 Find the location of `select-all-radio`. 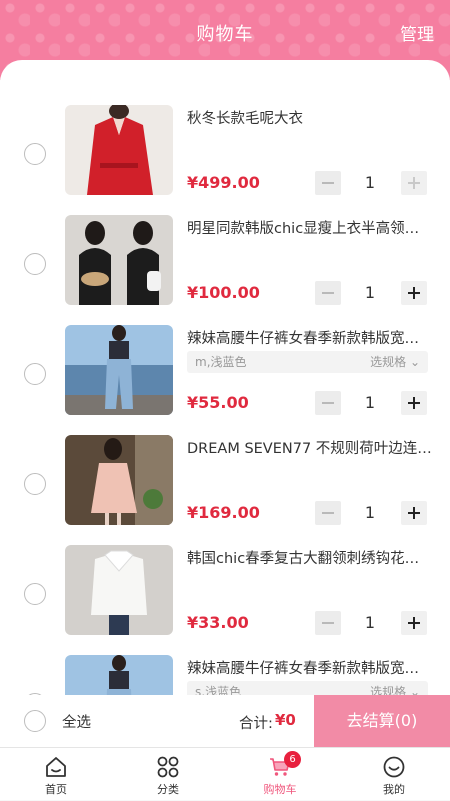

select-all-radio is located at coordinates (35, 721).